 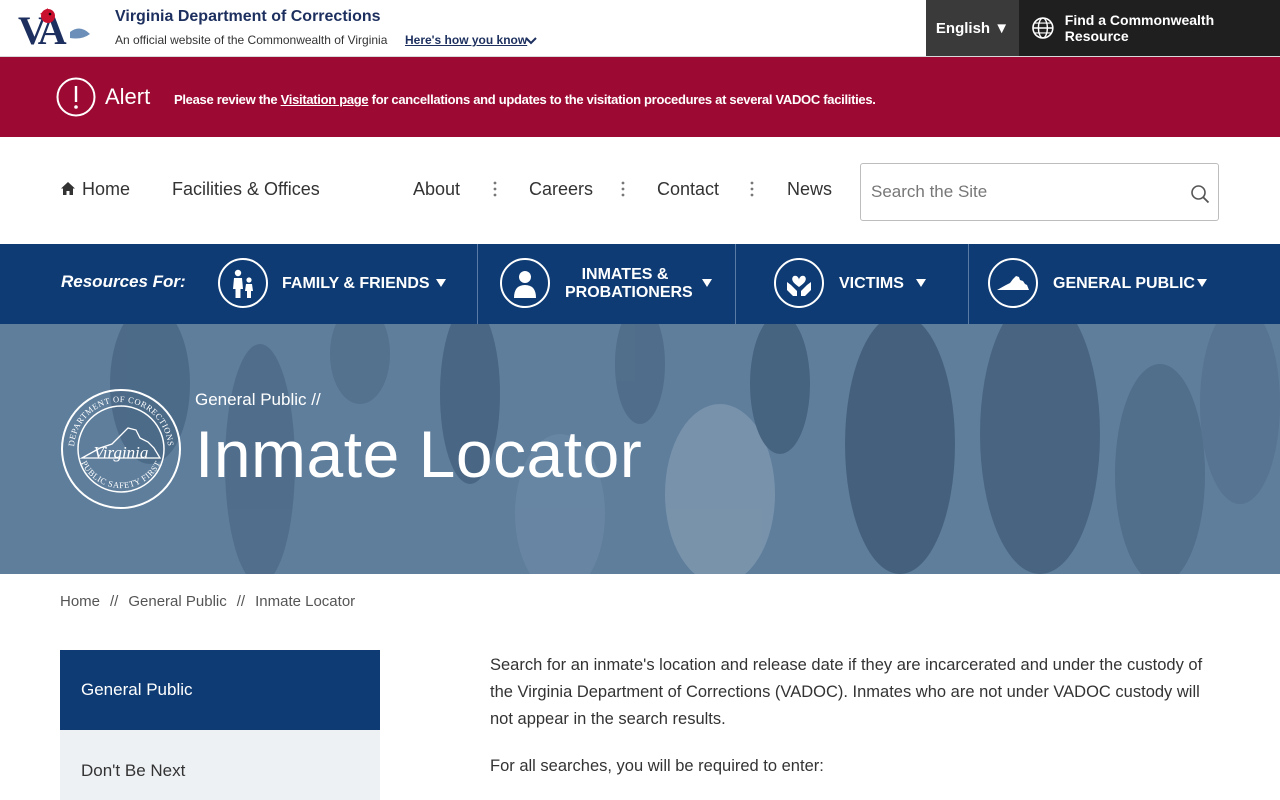 I want to click on resource-general-public: GENERAL PUBLIC, so click(x=1124, y=284).